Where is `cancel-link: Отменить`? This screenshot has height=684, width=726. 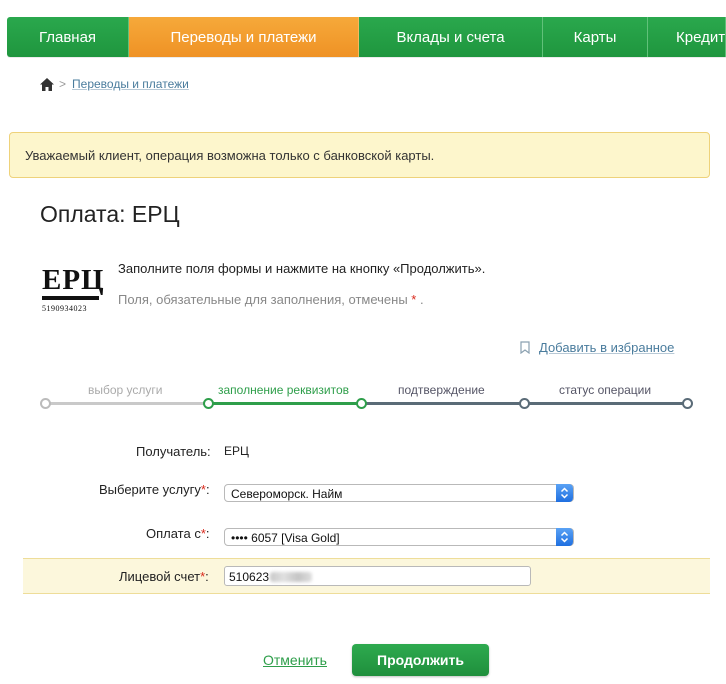 cancel-link: Отменить is located at coordinates (295, 660).